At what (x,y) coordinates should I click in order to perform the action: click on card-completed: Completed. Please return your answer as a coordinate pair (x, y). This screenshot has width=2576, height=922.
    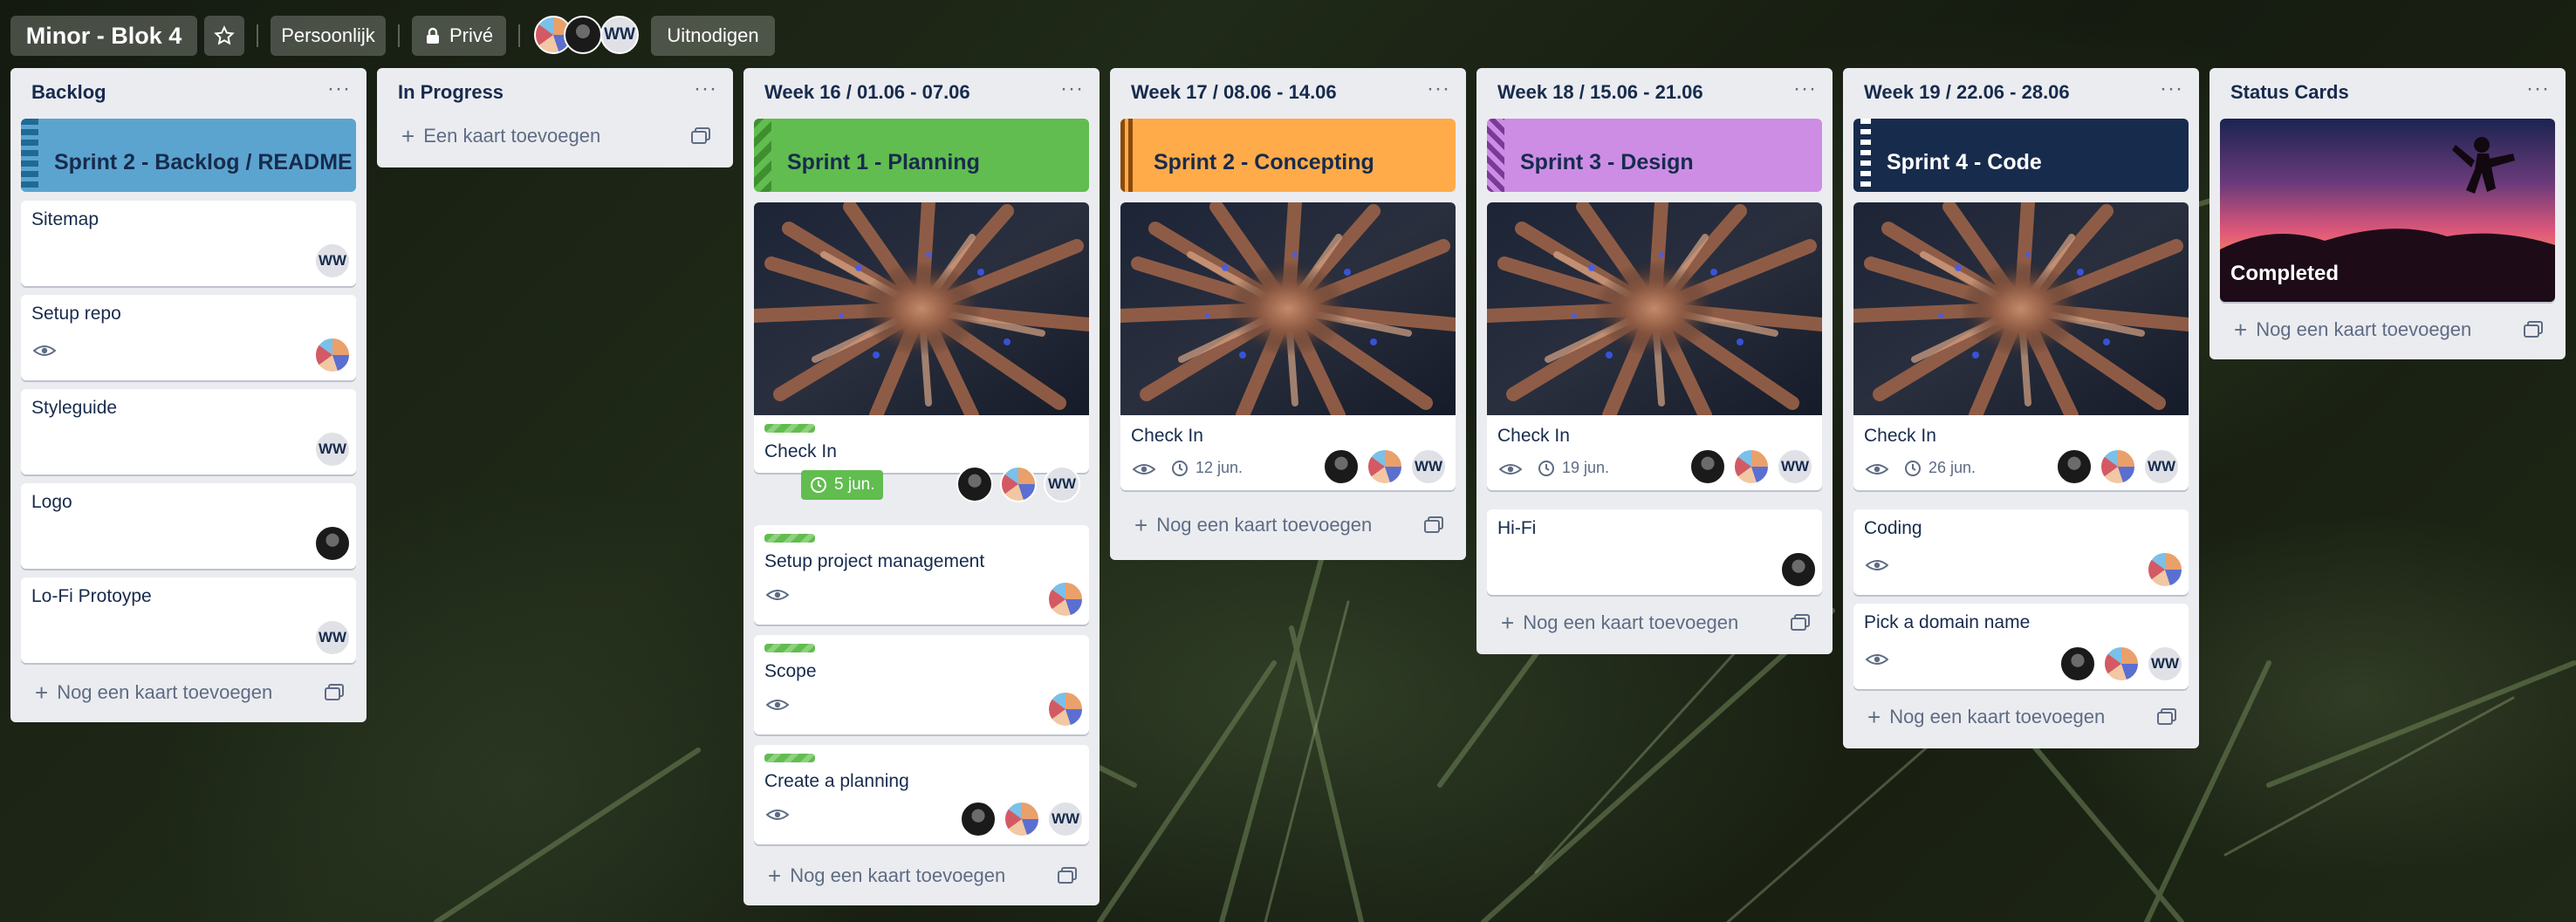
    Looking at the image, I should click on (2387, 210).